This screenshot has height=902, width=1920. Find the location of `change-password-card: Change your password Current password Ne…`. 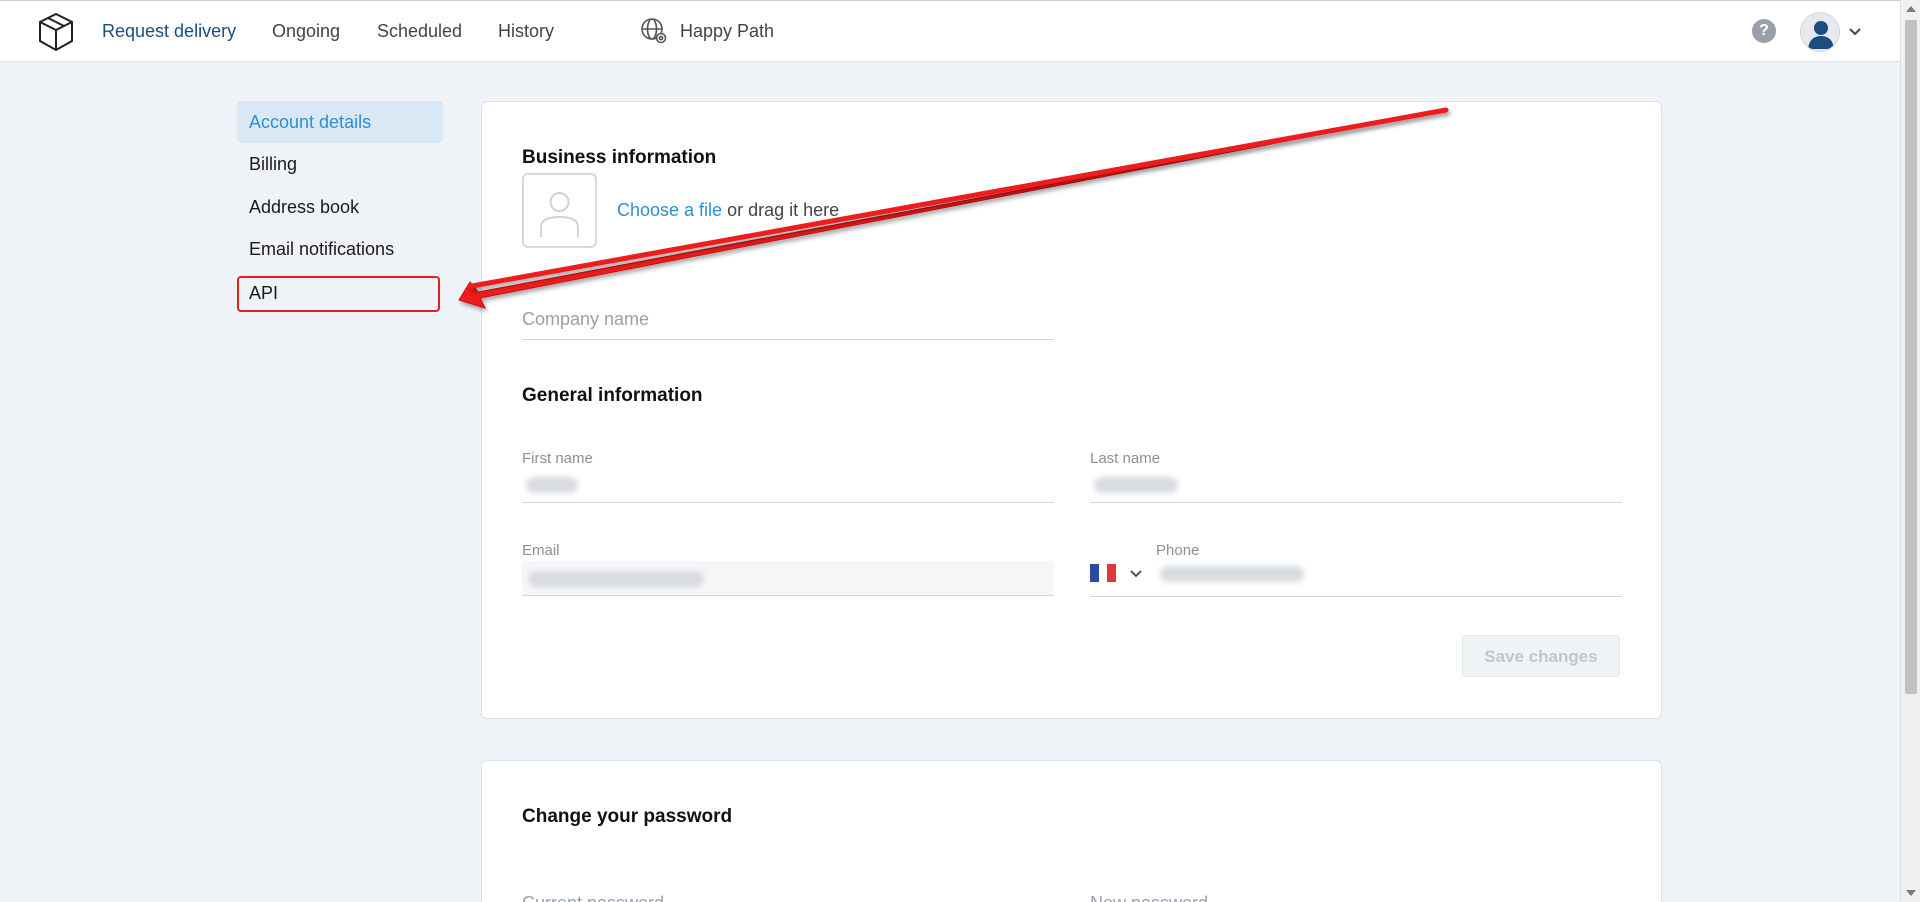

change-password-card: Change your password Current password Ne… is located at coordinates (1071, 831).